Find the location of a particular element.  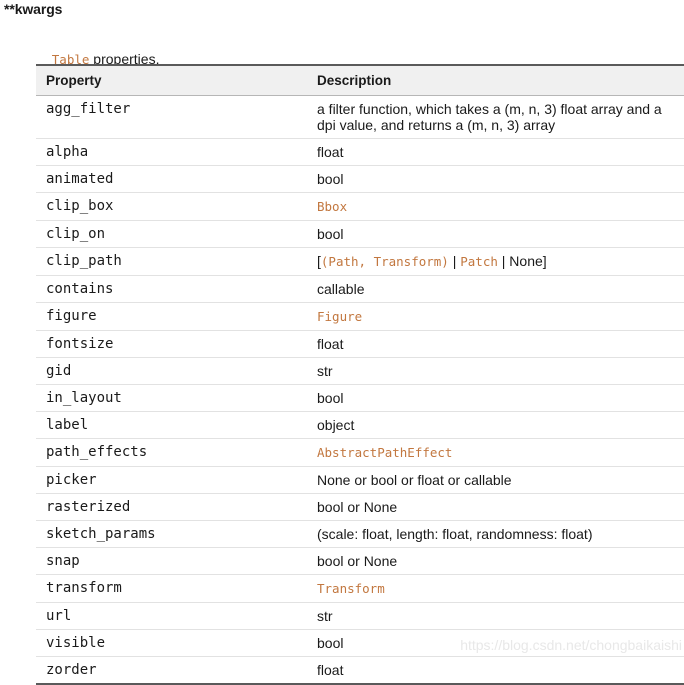

description-text: callable is located at coordinates (341, 289).